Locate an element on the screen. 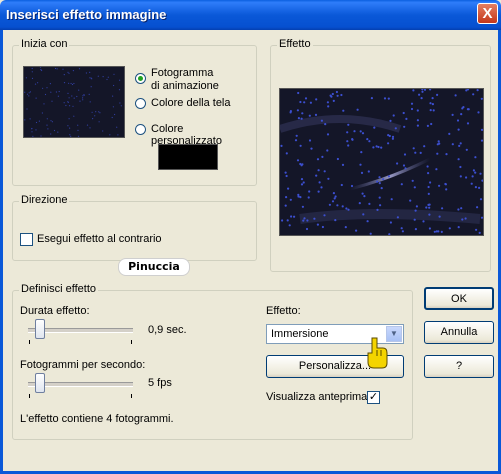 The height and width of the screenshot is (474, 501). duration-slider-thumb is located at coordinates (40, 329).